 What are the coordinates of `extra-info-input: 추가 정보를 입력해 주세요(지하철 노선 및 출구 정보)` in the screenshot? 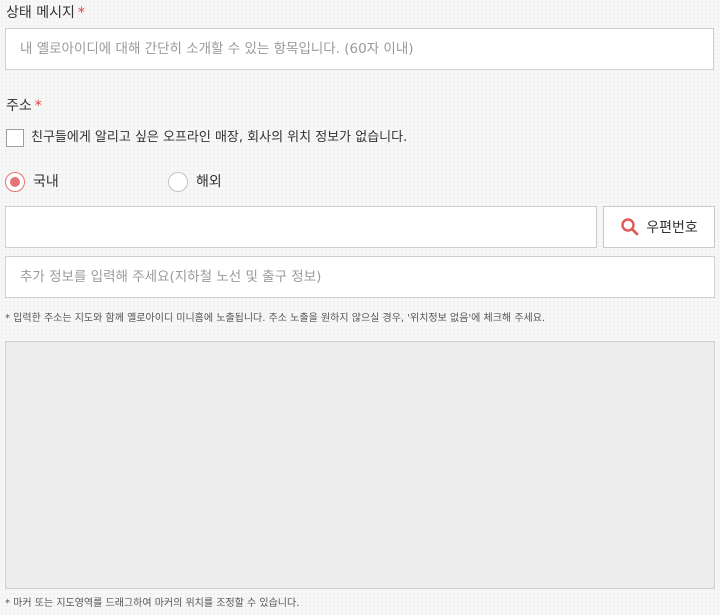 It's located at (360, 277).